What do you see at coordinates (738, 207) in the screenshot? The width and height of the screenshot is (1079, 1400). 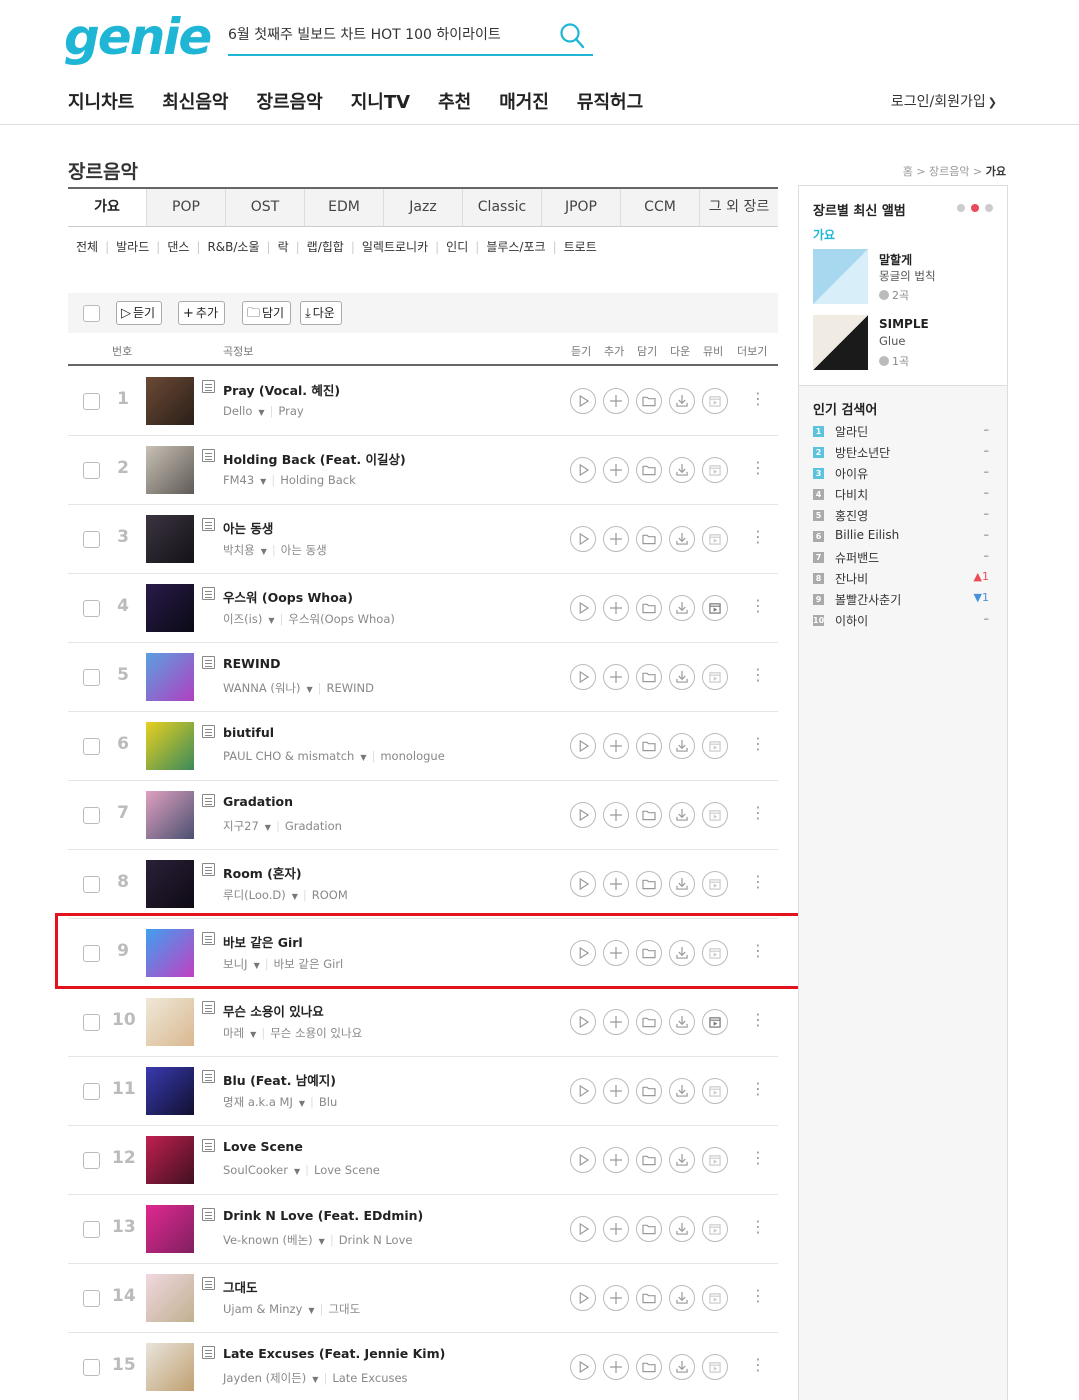 I see `tab-other-genres: 그 외 장르` at bounding box center [738, 207].